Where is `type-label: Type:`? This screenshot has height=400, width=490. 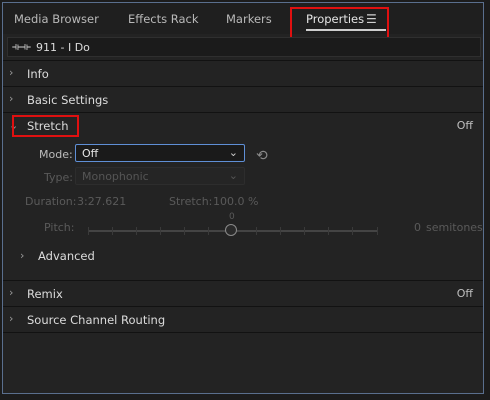 type-label: Type: is located at coordinates (58, 177).